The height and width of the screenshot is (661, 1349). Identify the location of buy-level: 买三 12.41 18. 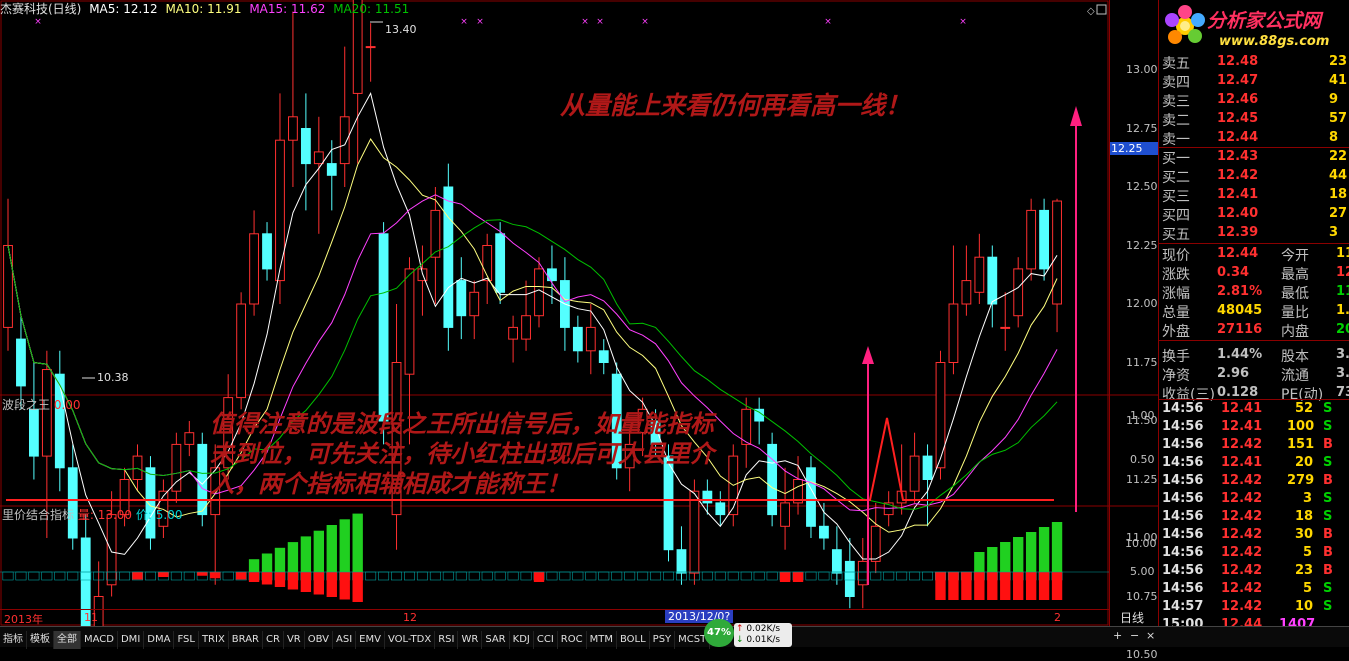
(1254, 195).